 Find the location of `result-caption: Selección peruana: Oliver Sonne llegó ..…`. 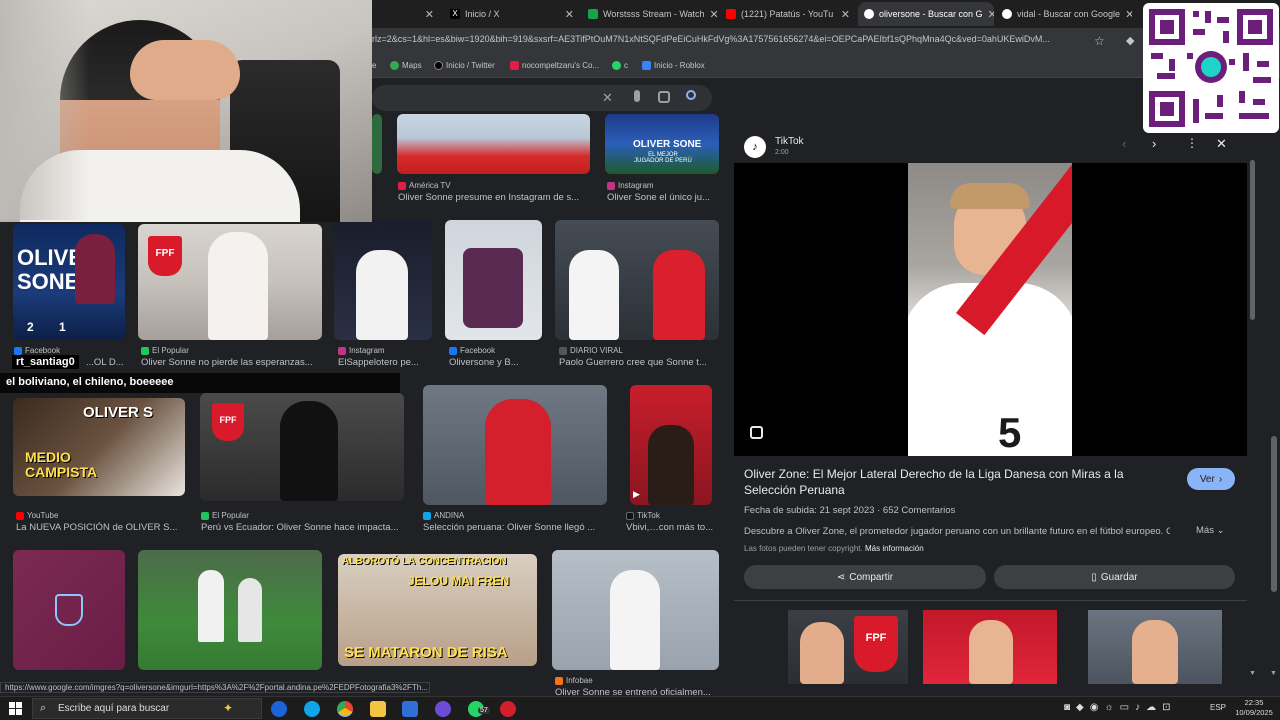

result-caption: Selección peruana: Oliver Sonne llegó ..… is located at coordinates (515, 527).